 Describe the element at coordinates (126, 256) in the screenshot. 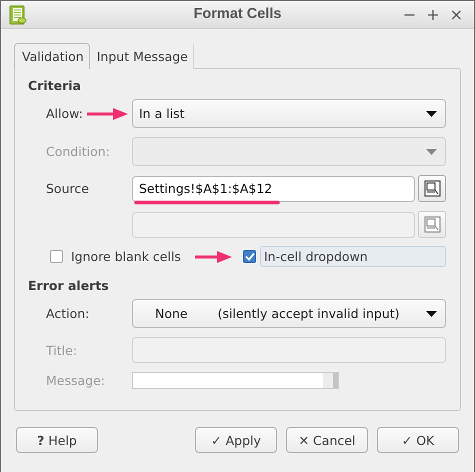

I see `checkbox-label: Ignore blank cells` at that location.